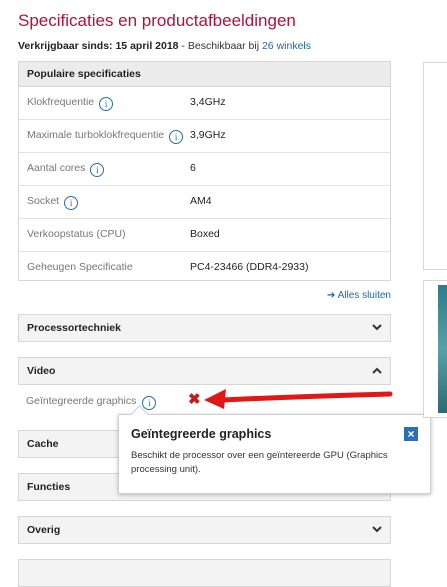 The width and height of the screenshot is (447, 587). I want to click on spec-label: Verkoopstatus (CPU), so click(76, 234).